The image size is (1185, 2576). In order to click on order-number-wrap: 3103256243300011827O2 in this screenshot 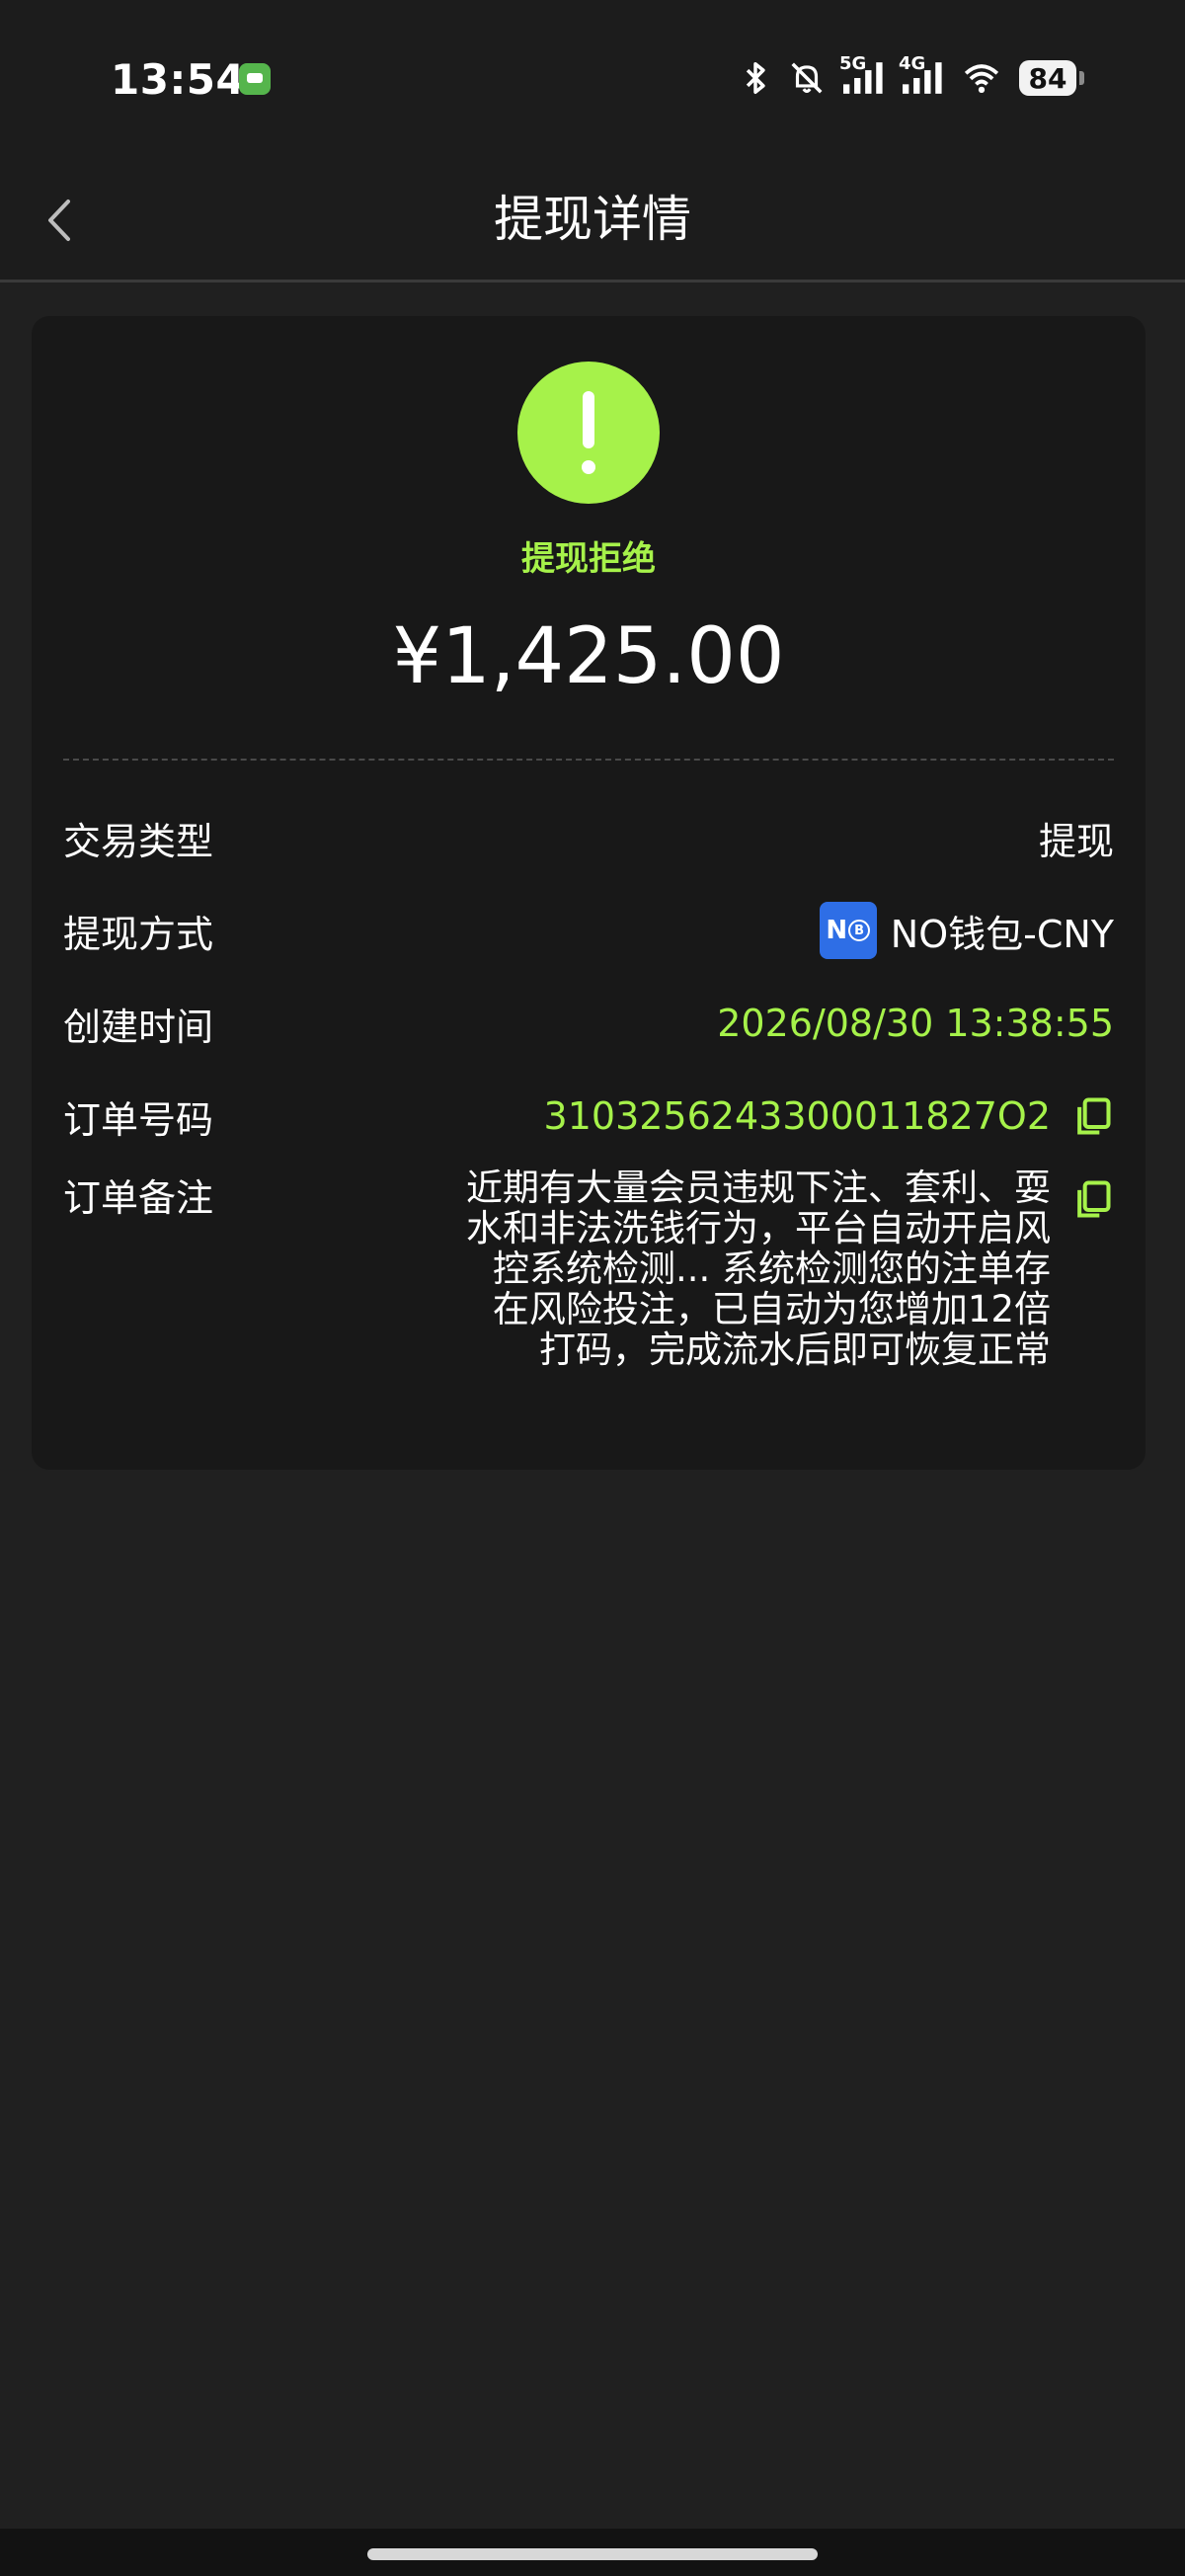, I will do `click(829, 1116)`.